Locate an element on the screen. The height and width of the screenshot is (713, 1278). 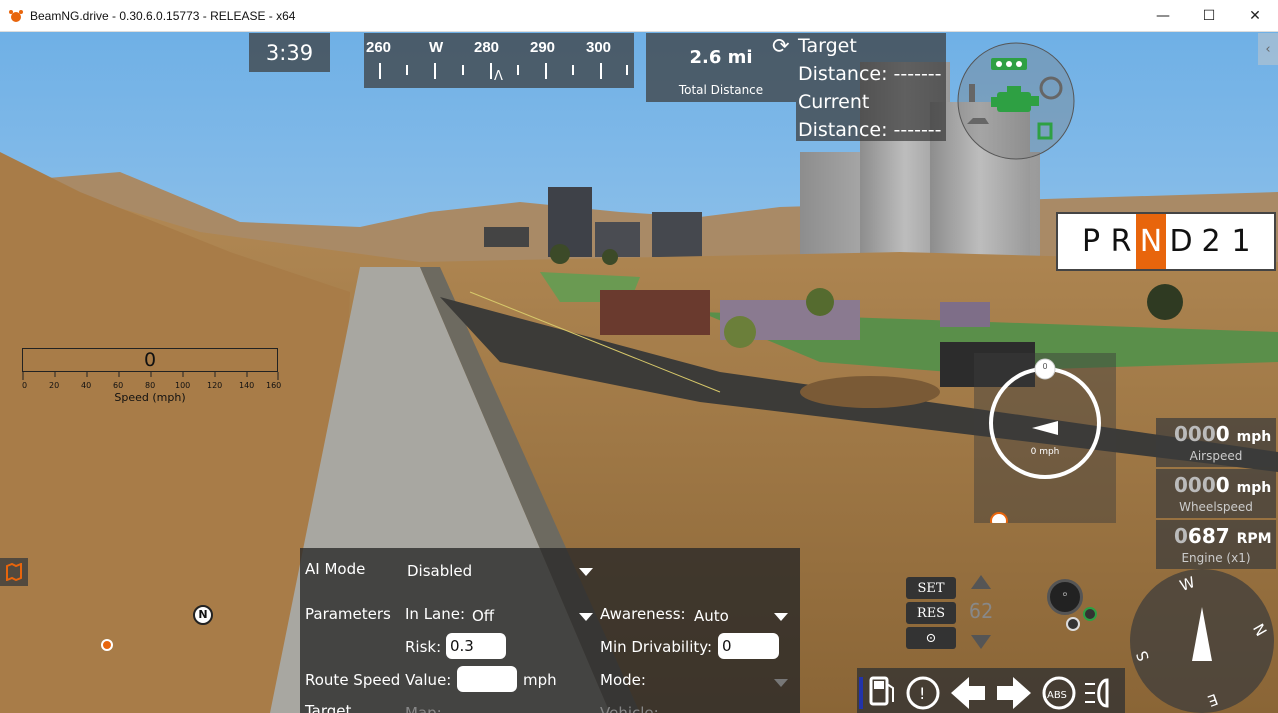
mode-label: Mode: is located at coordinates (623, 680).